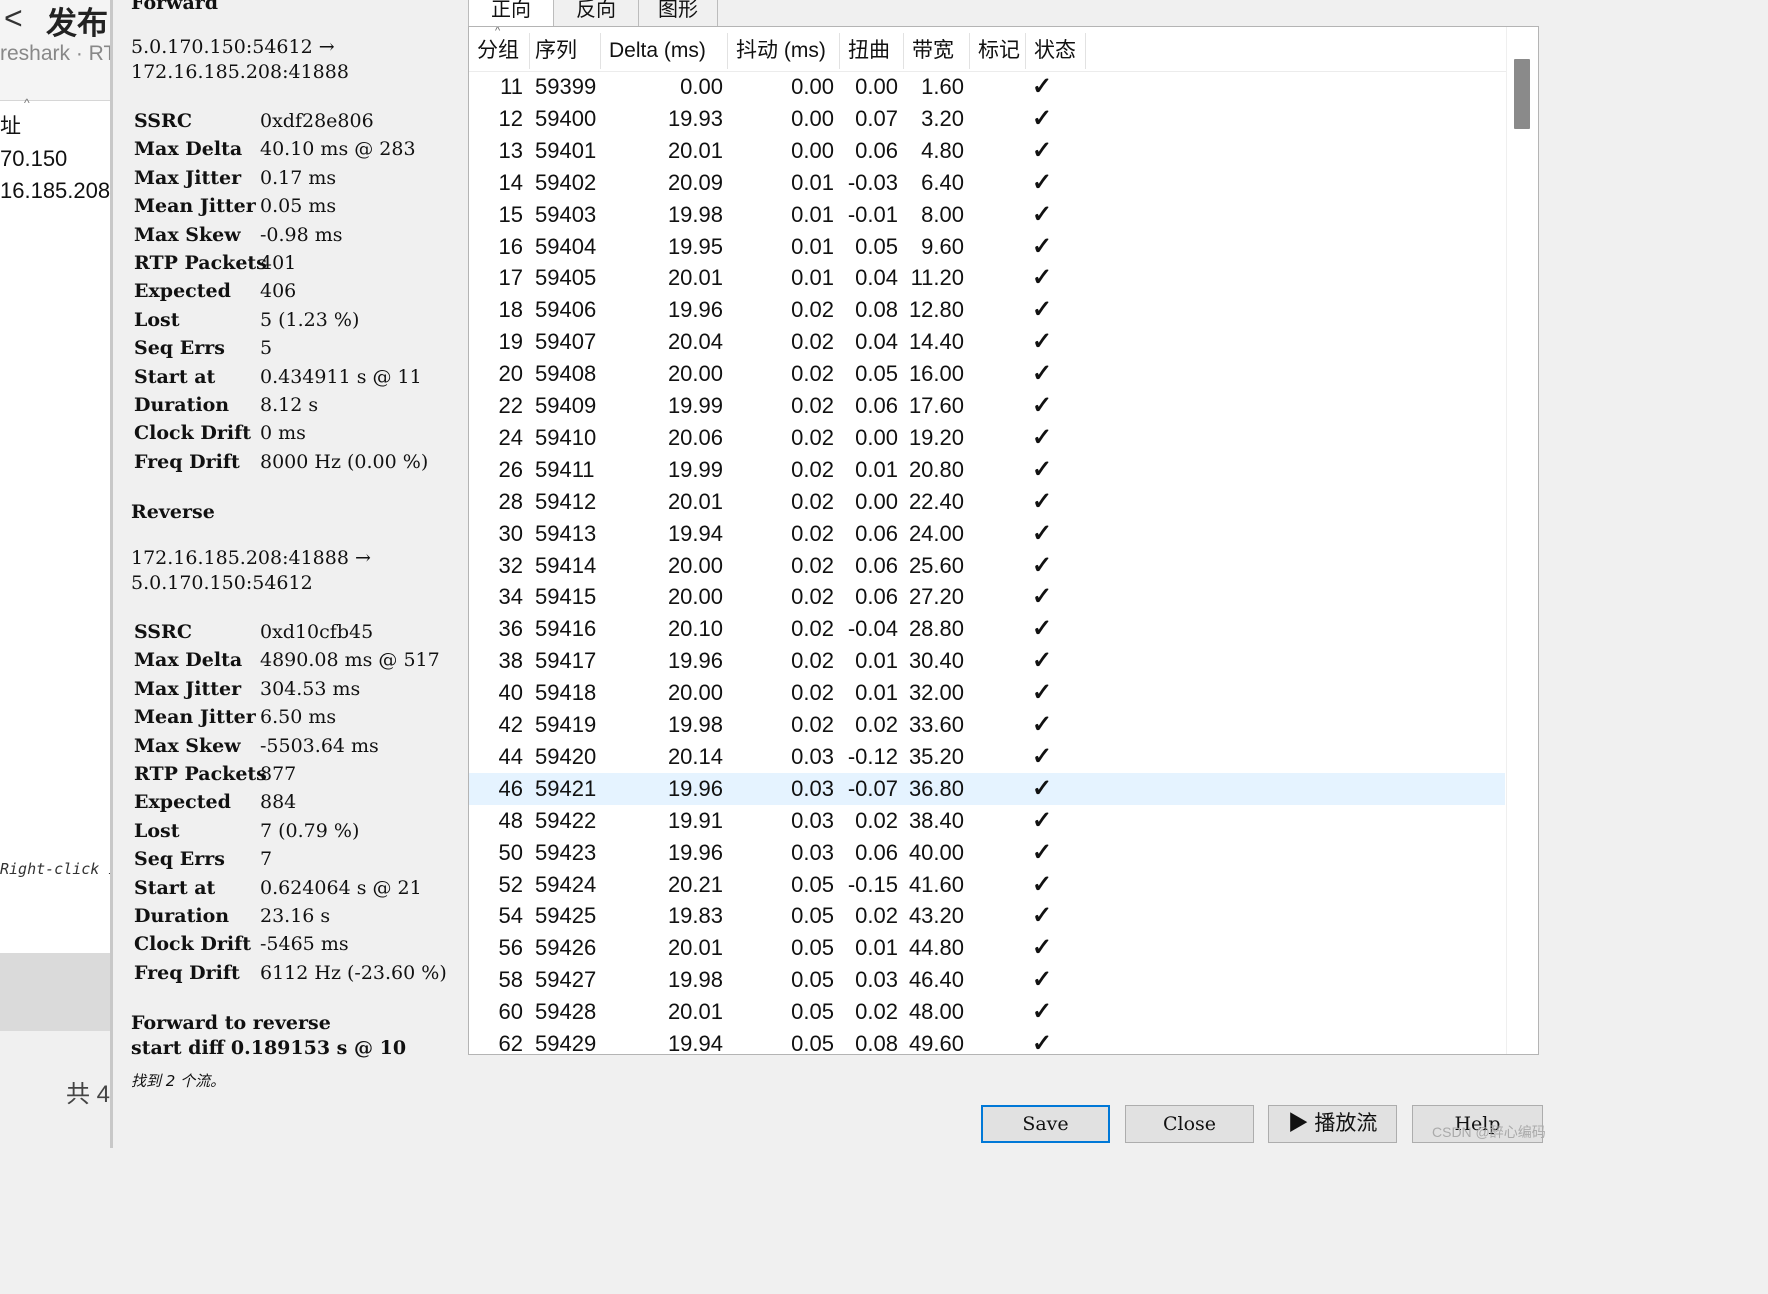 This screenshot has height=1294, width=1768. What do you see at coordinates (987, 725) in the screenshot?
I see `table-row: 42 59419 19.98 0.02 0.02 33.60 ✓` at bounding box center [987, 725].